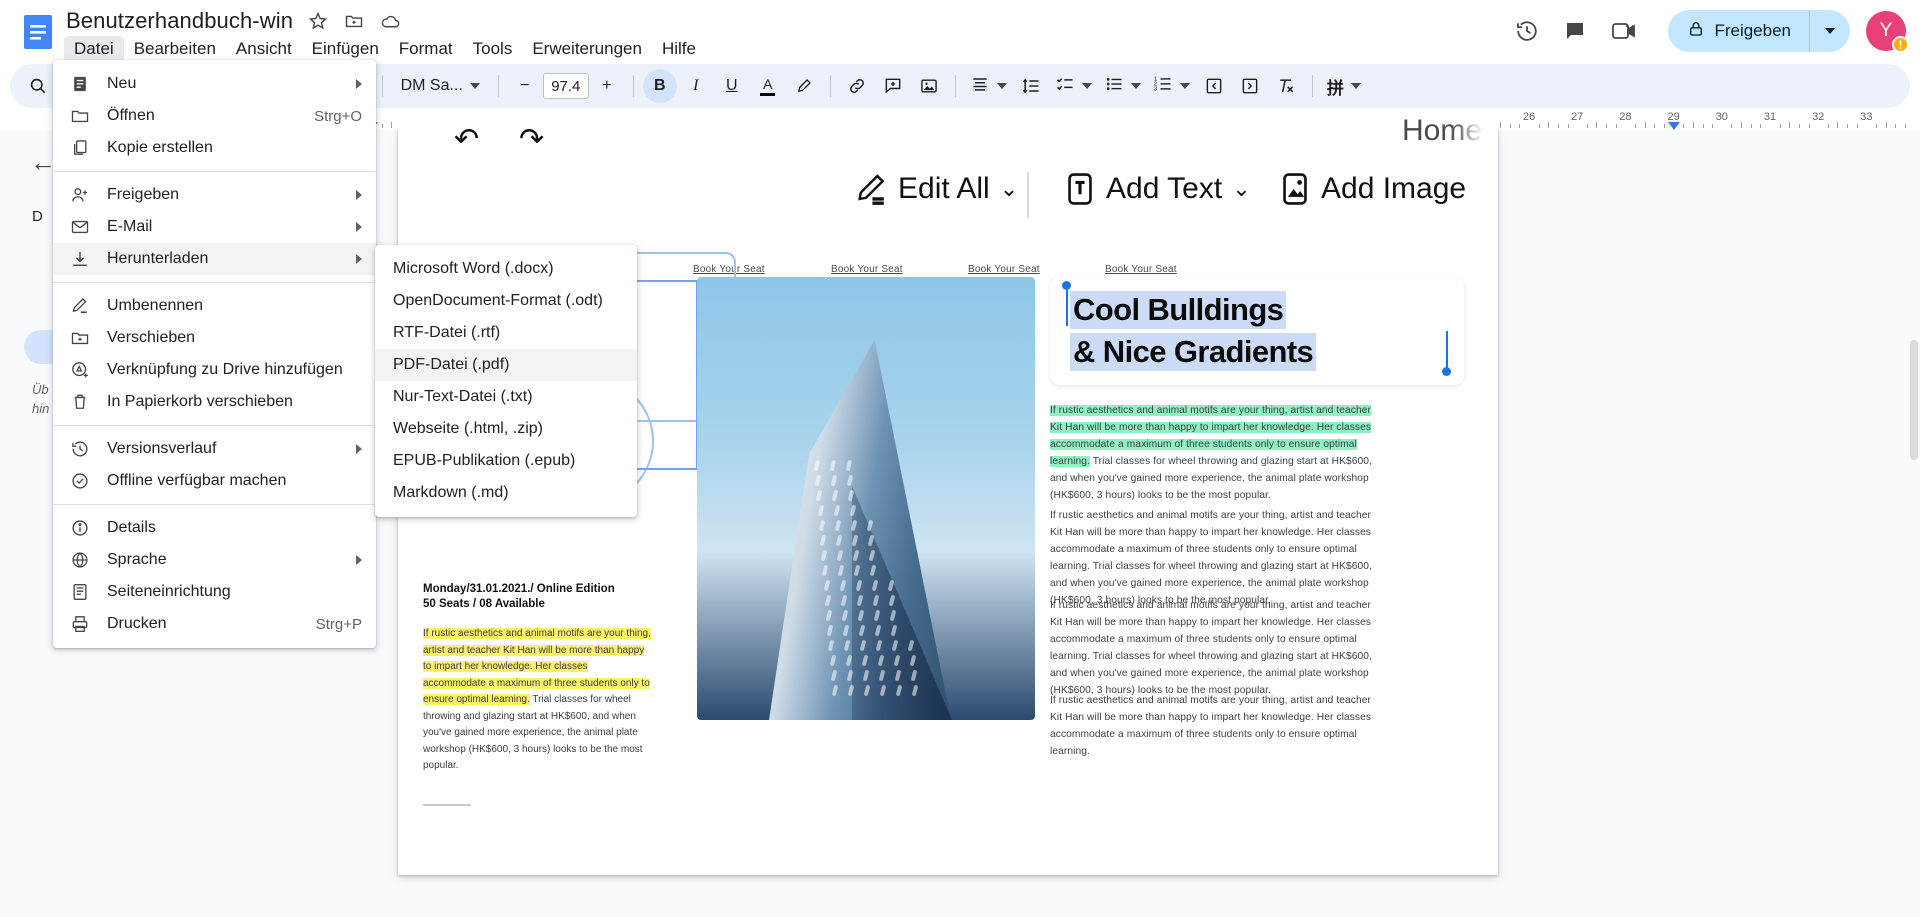 The width and height of the screenshot is (1920, 917). What do you see at coordinates (506, 333) in the screenshot?
I see `download-format-rtf-datei-rtf: RTF-Datei (.rtf)` at bounding box center [506, 333].